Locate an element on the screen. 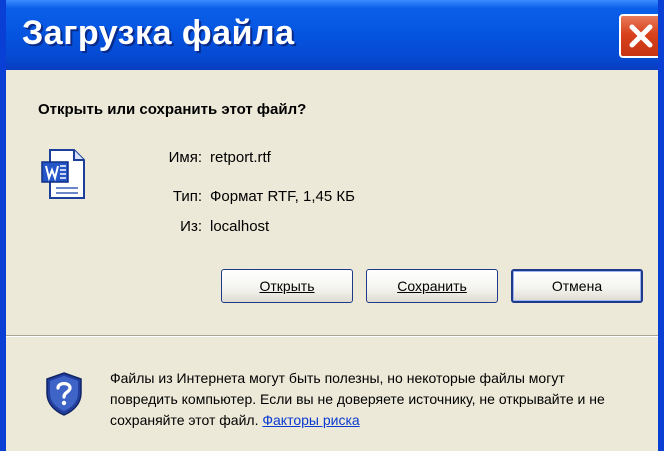  close-button is located at coordinates (638, 36).